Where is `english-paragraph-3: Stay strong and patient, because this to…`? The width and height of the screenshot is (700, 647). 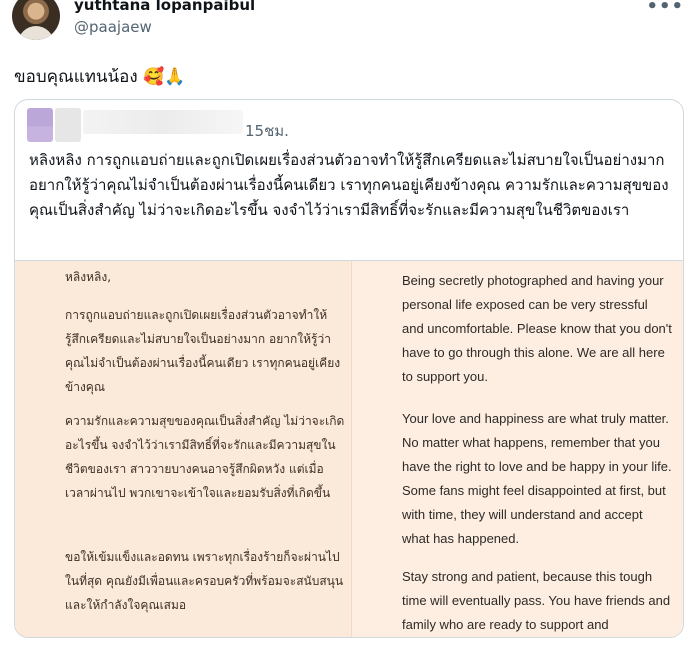 english-paragraph-3: Stay strong and patient, because this to… is located at coordinates (536, 600).